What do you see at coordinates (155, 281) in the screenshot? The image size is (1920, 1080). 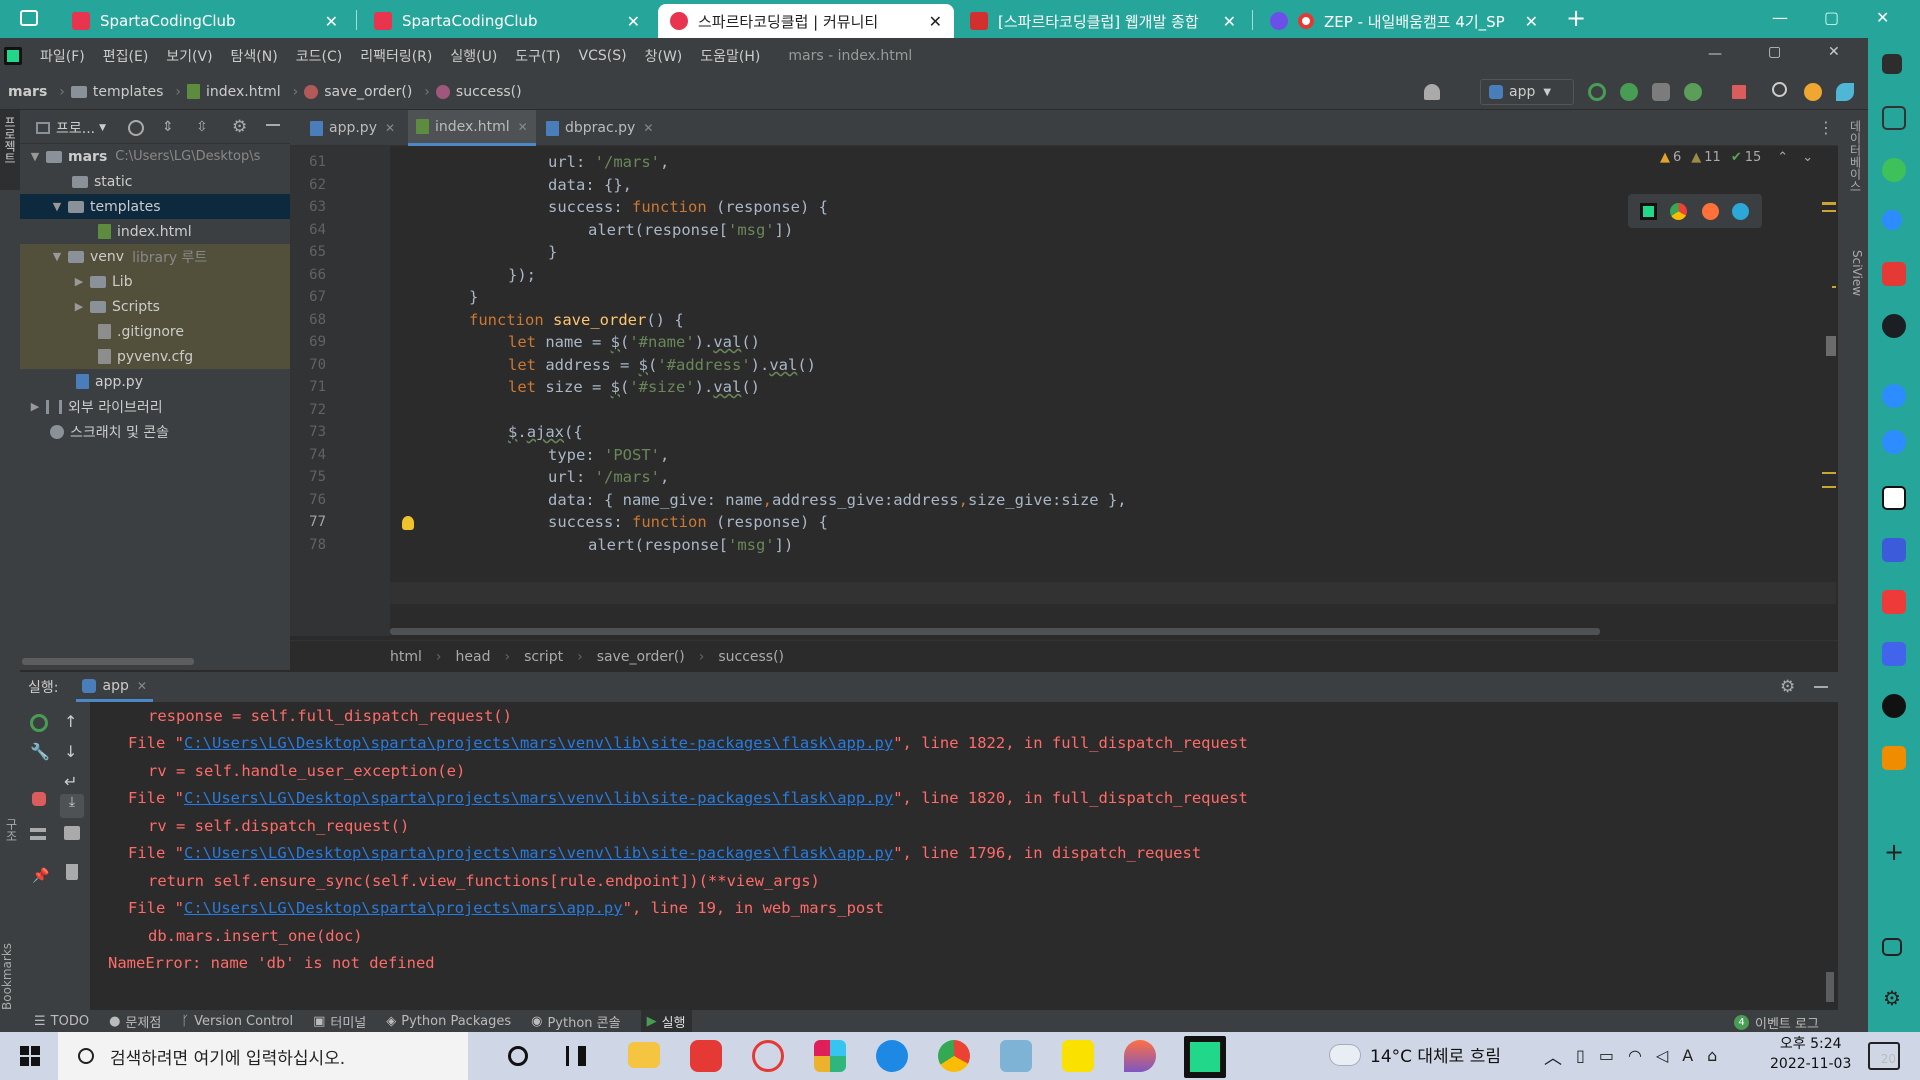 I see `tree-node-lib: ▶ Lib` at bounding box center [155, 281].